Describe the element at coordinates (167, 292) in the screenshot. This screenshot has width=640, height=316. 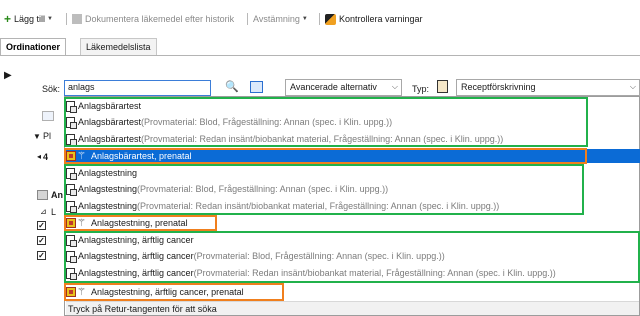
I see `result-name: Anlagstestning, ärftlig cancer, prenatal` at that location.